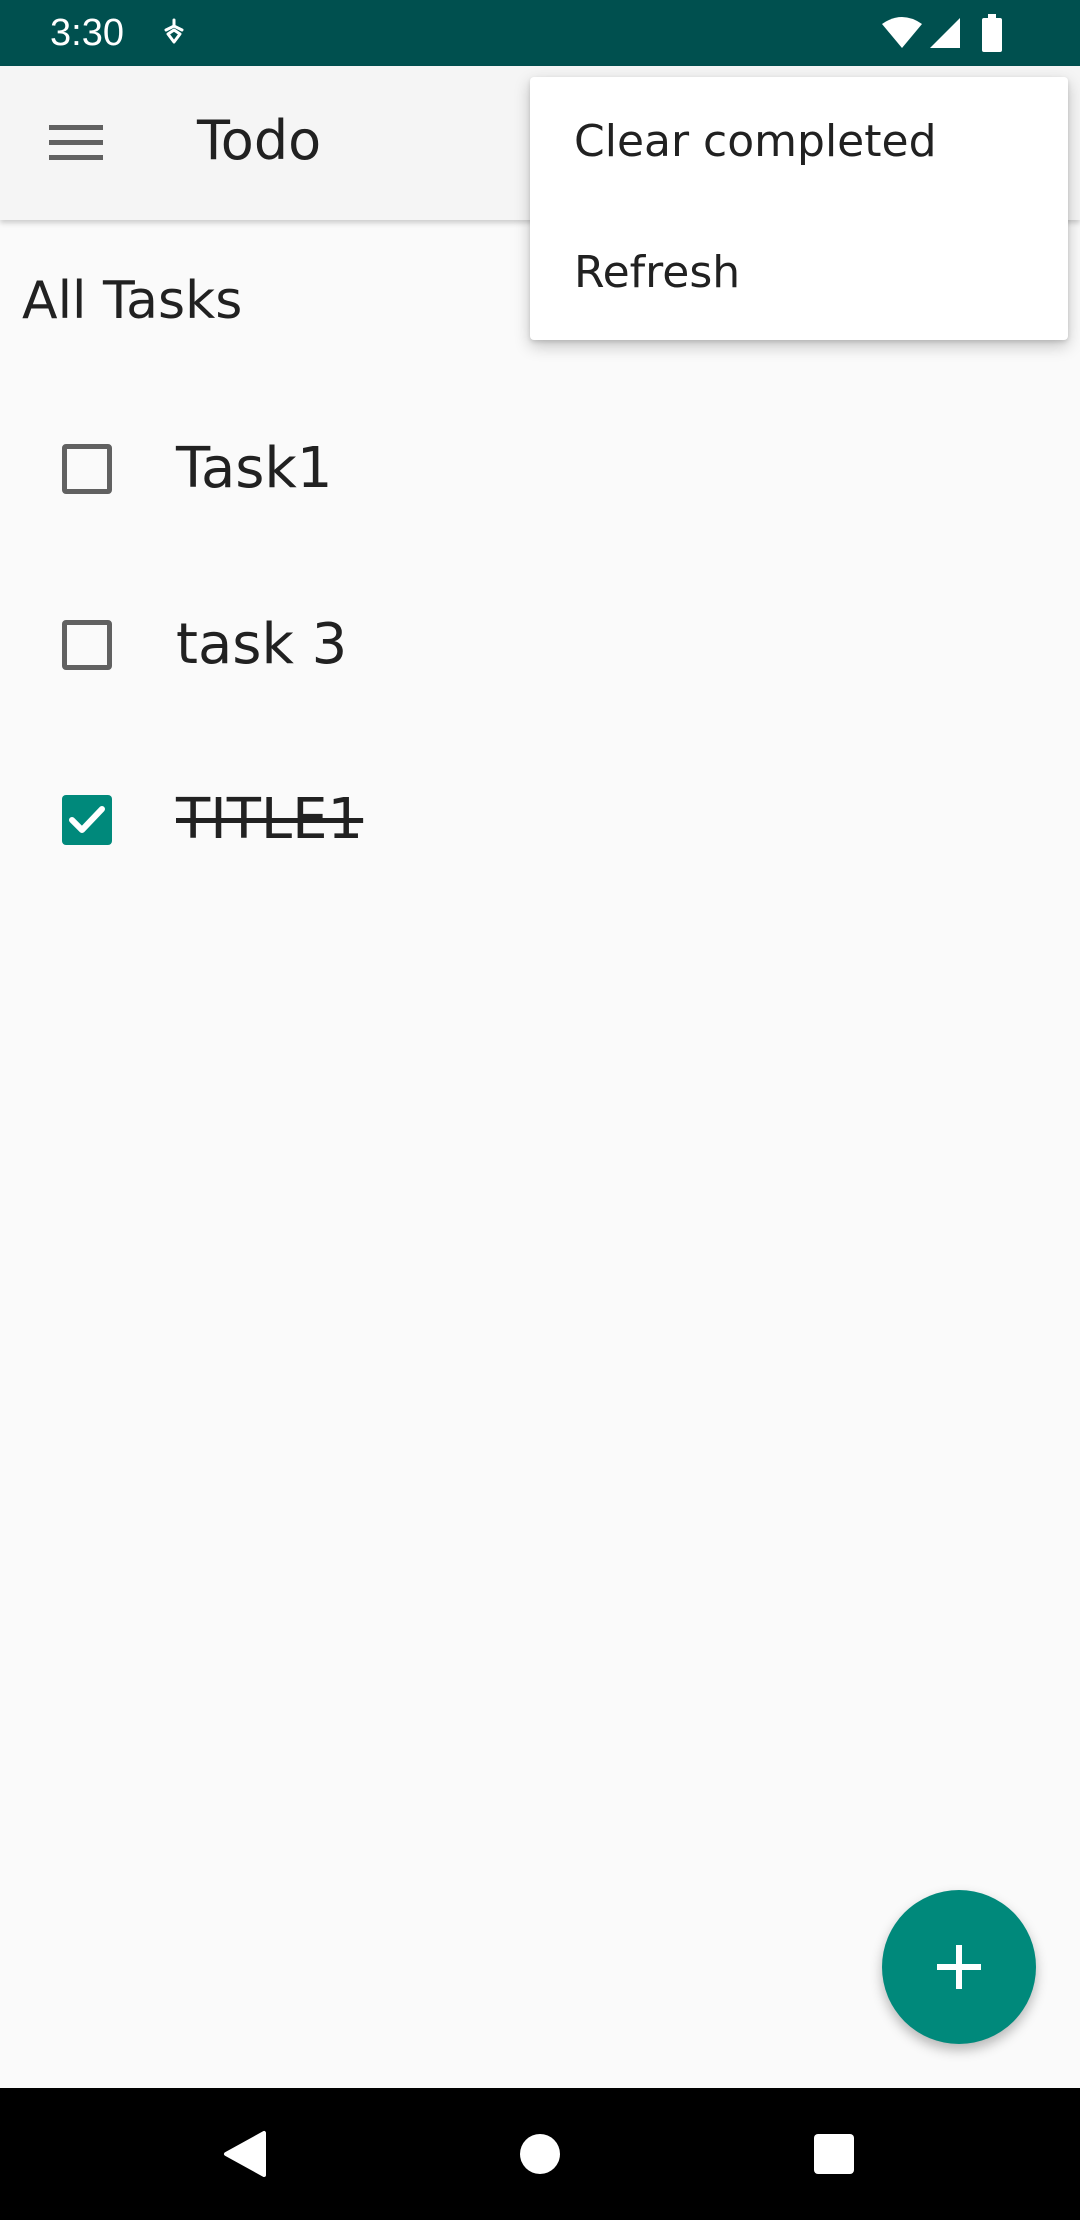  Describe the element at coordinates (174, 31) in the screenshot. I see `notification-icon` at that location.